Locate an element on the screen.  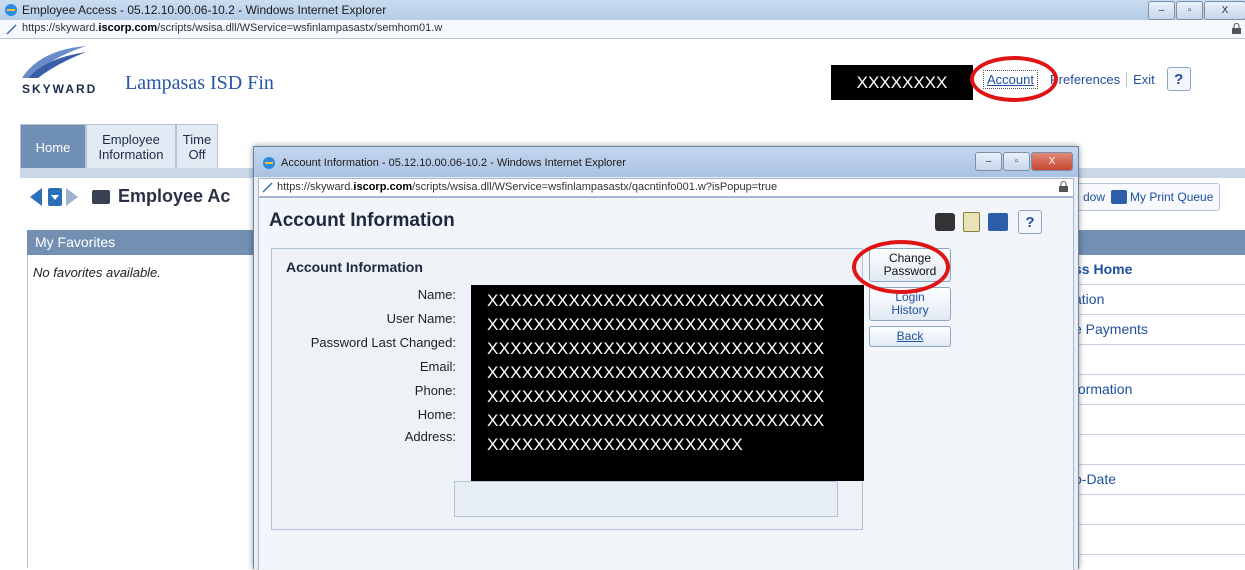
redacted-address: XXXXXXXXXXXXXXXXXXXXXX is located at coordinates (615, 444).